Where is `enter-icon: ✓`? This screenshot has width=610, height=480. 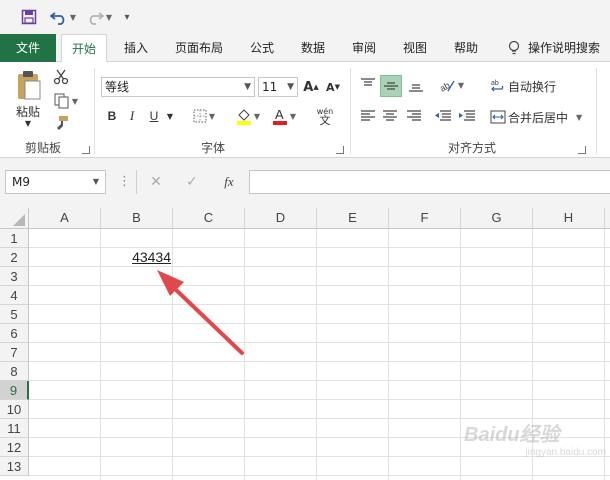
enter-icon: ✓ is located at coordinates (192, 182).